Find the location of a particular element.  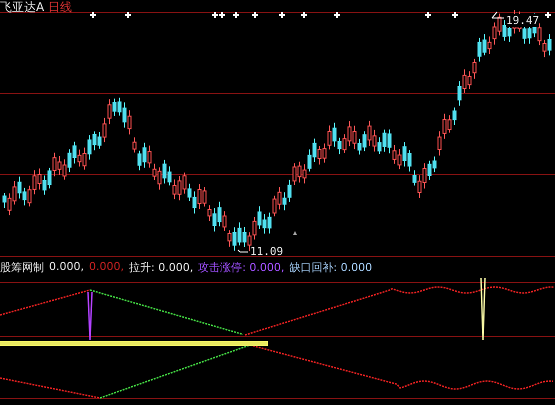

indicator-value: 缺口回补: 0.000 is located at coordinates (330, 267).